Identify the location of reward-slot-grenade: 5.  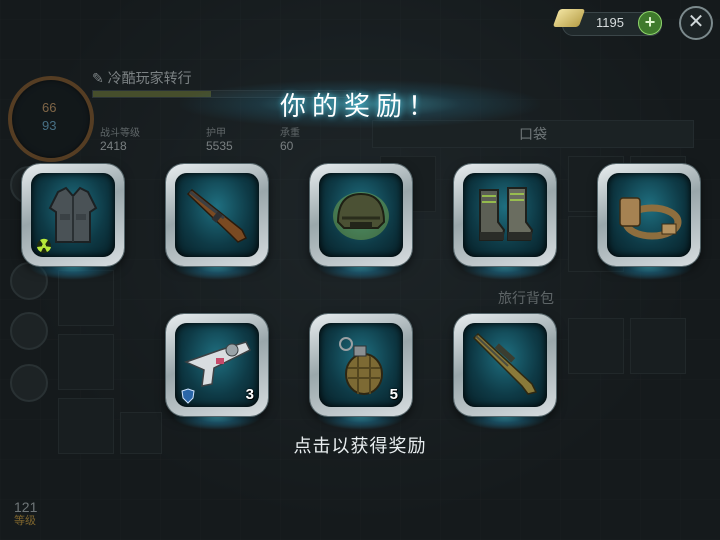
(361, 372).